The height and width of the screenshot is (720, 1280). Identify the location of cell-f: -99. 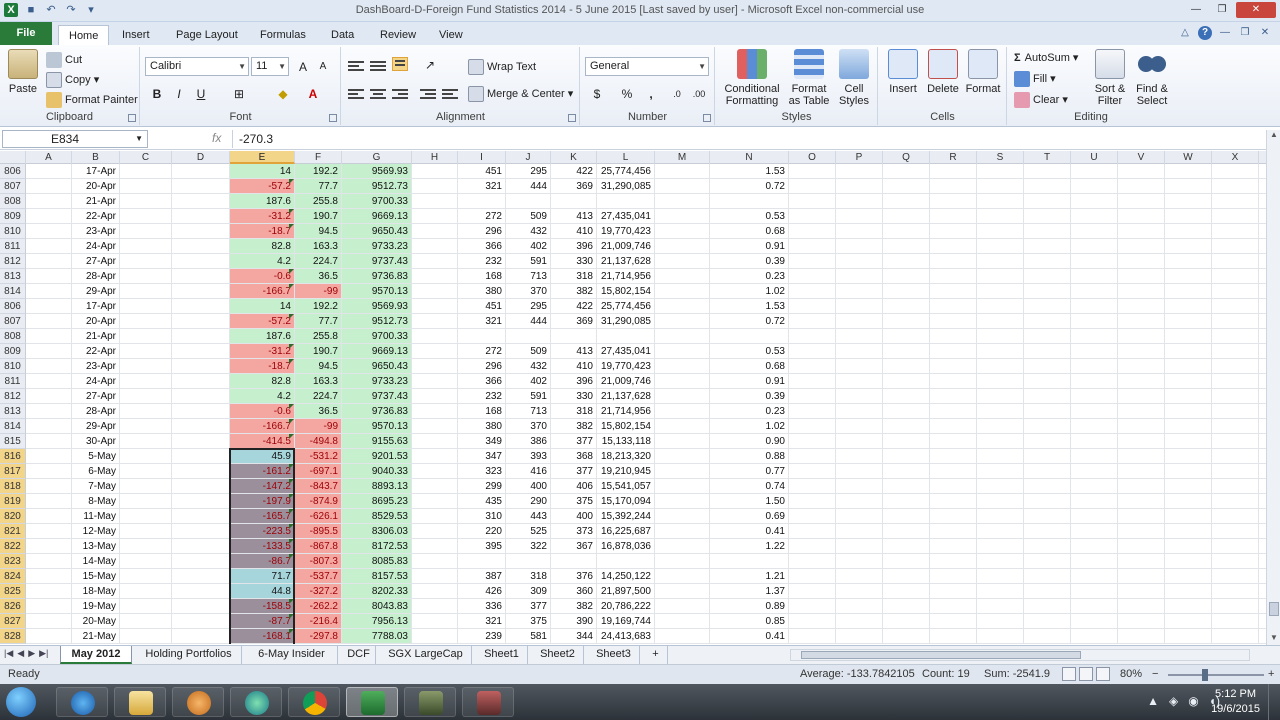
(318, 426).